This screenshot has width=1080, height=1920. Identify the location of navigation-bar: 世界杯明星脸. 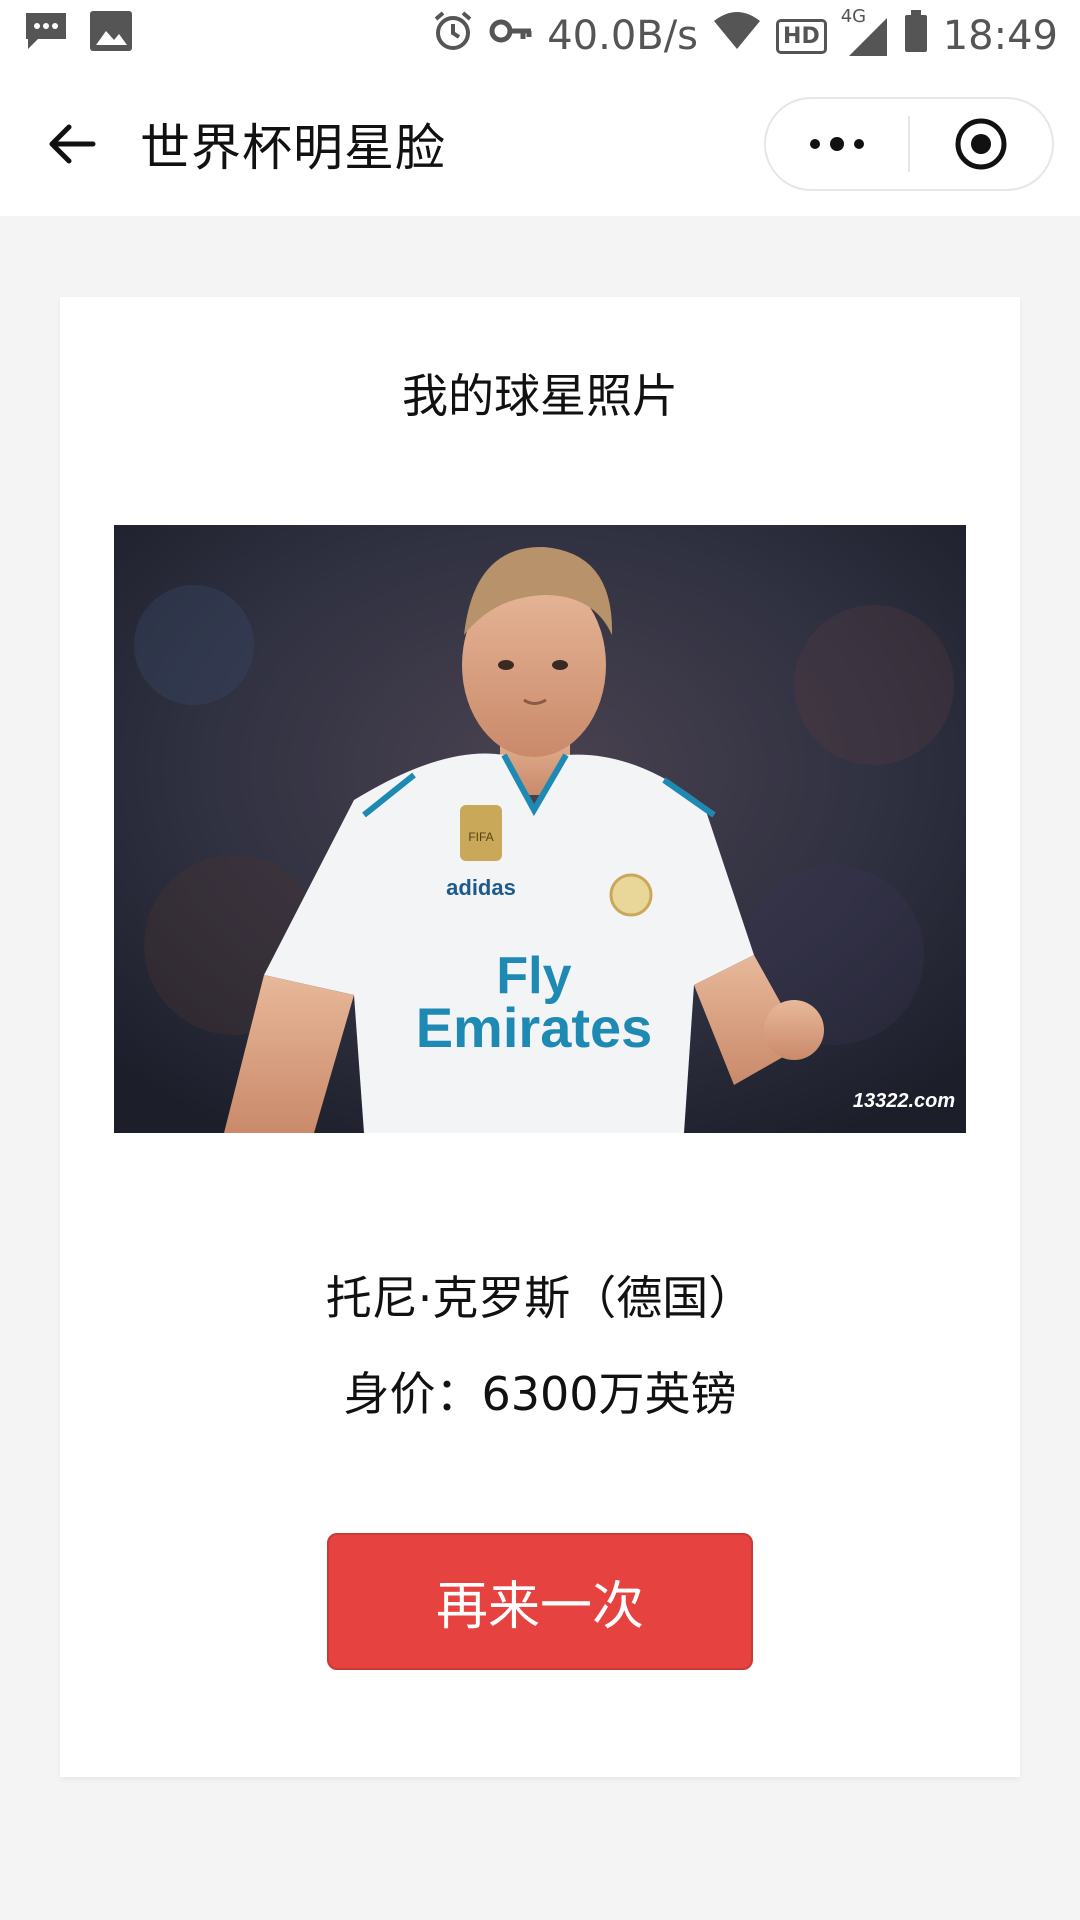
(540, 144).